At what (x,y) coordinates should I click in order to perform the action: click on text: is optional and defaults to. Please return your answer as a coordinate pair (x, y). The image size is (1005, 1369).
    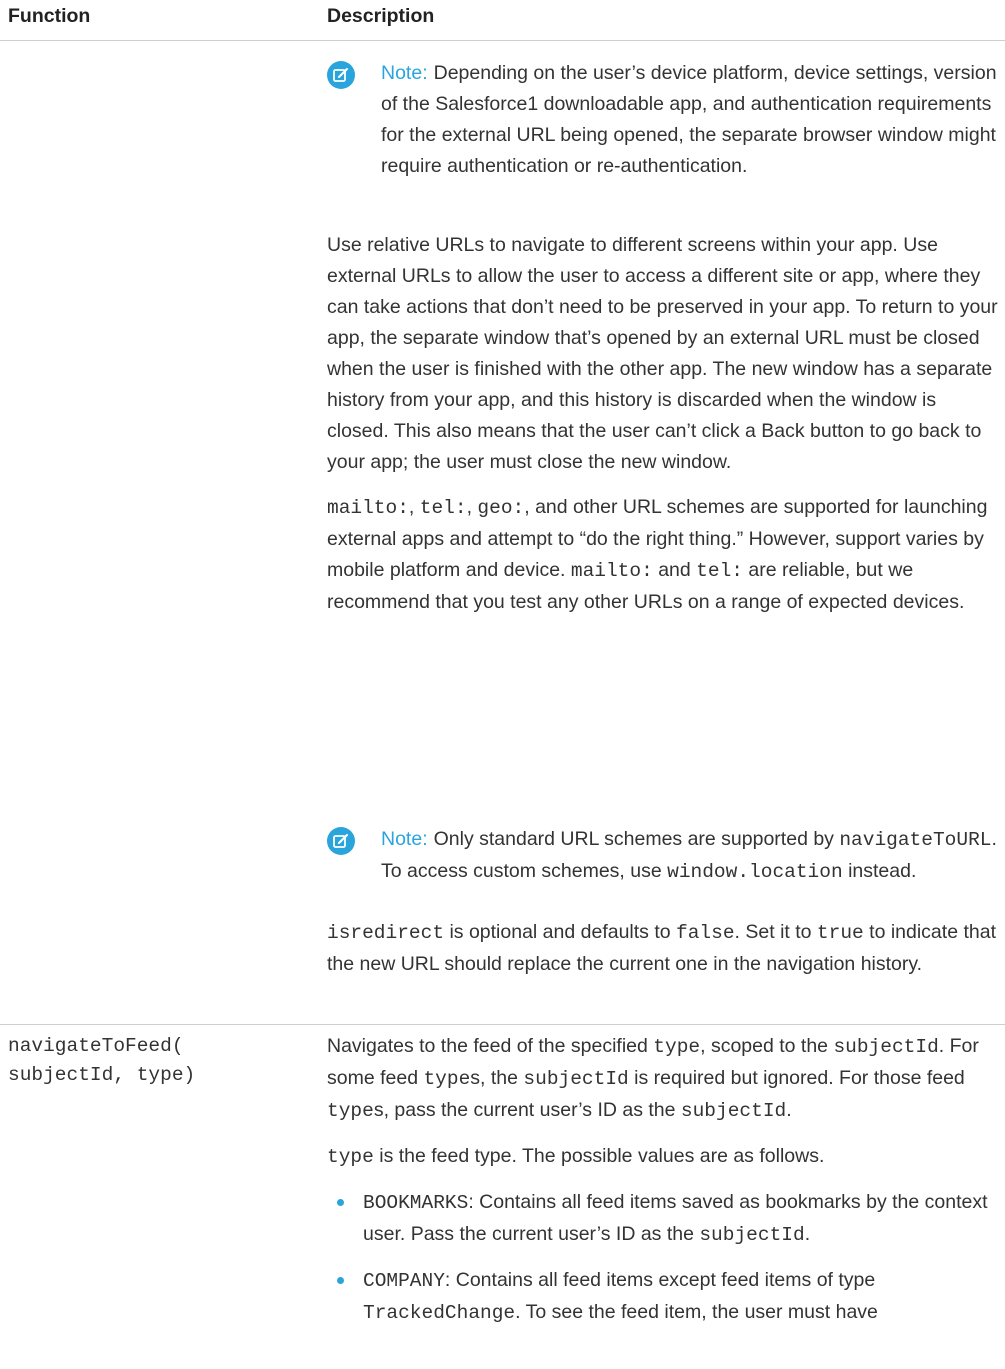
    Looking at the image, I should click on (560, 932).